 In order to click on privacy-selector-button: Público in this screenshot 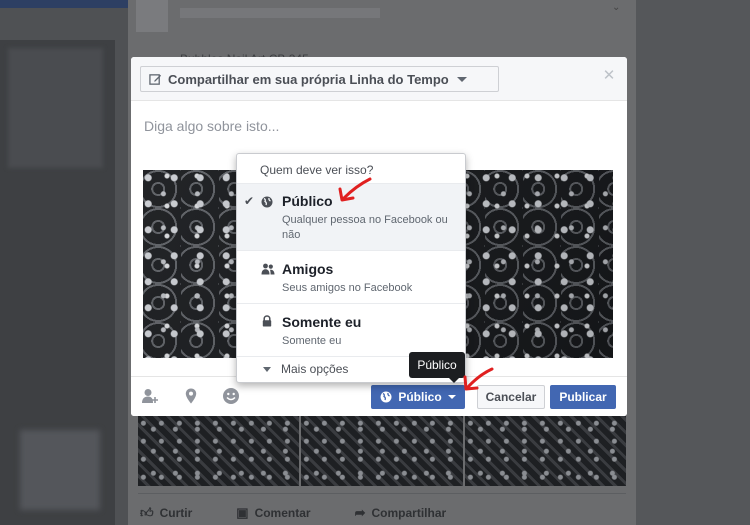, I will do `click(418, 397)`.